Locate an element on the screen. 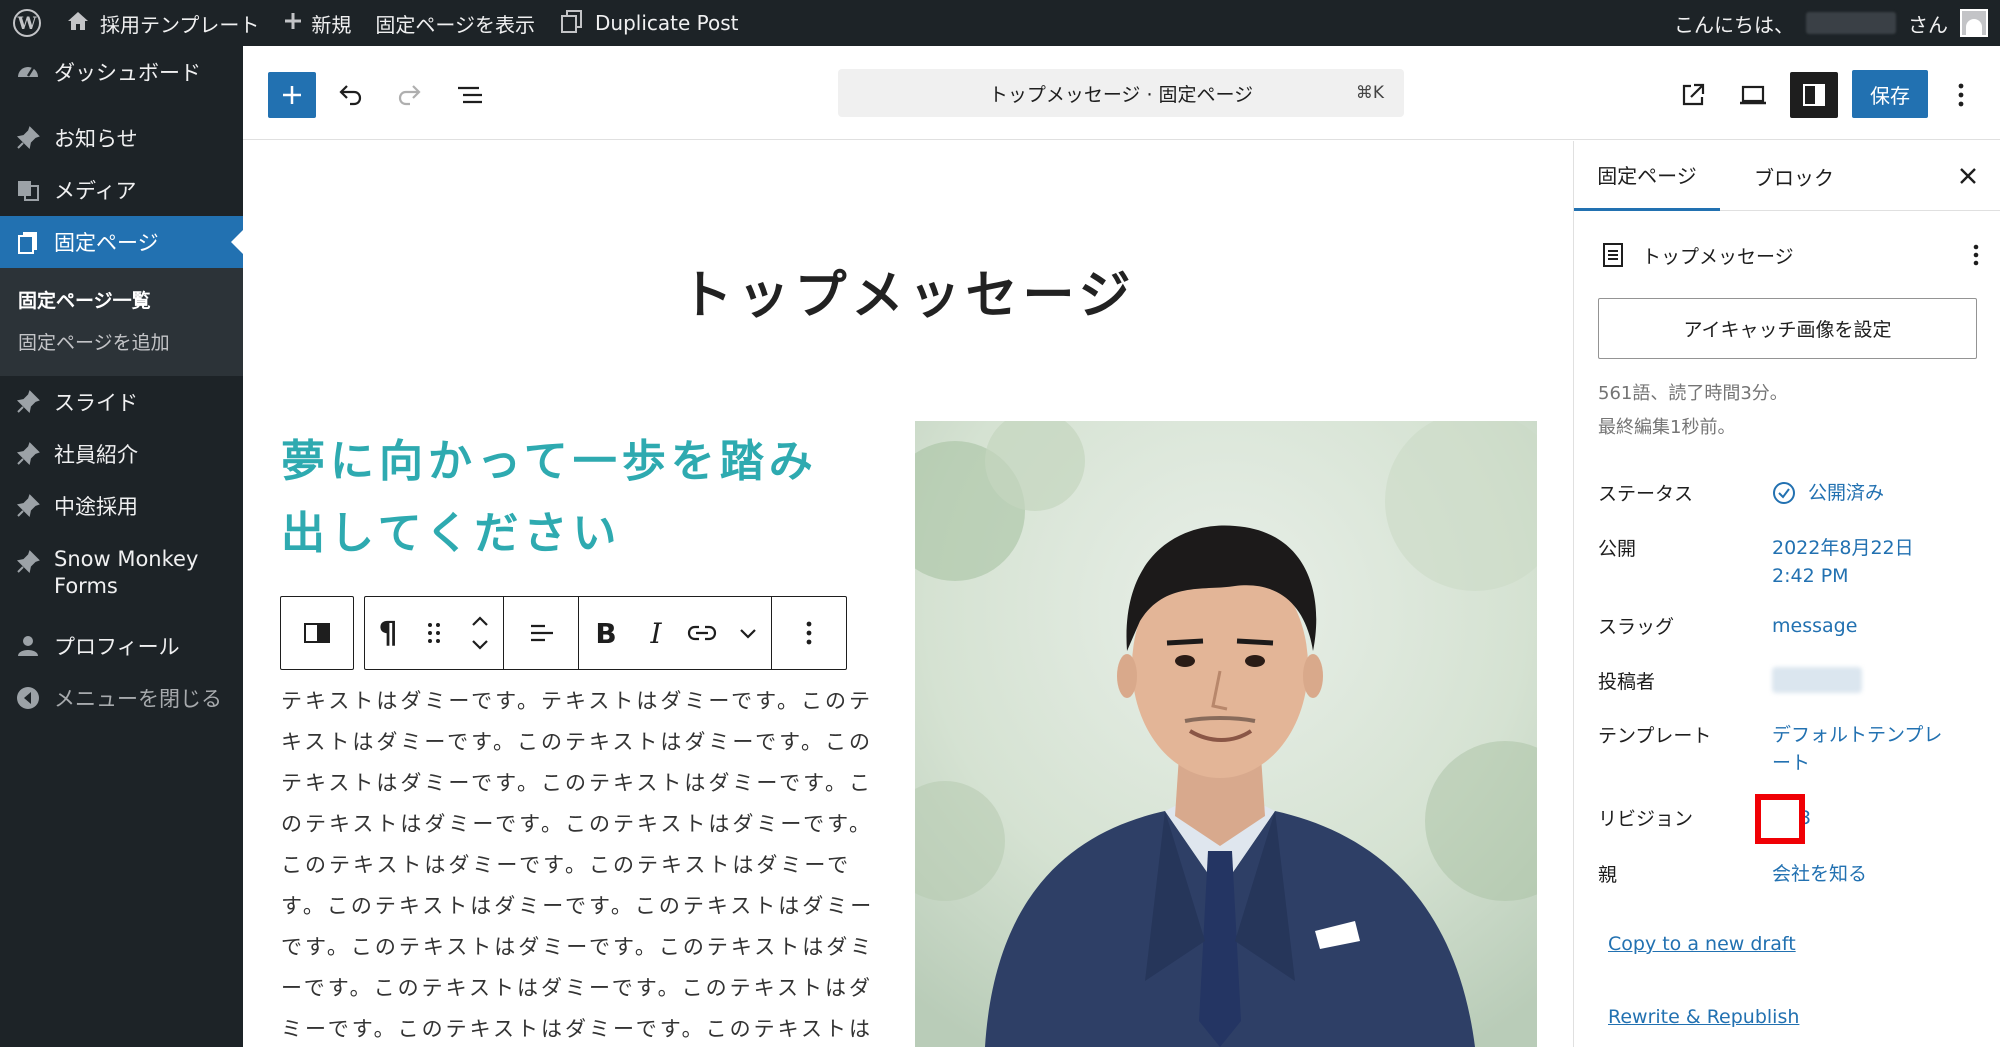 The image size is (2000, 1047). options-menu-button is located at coordinates (1961, 95).